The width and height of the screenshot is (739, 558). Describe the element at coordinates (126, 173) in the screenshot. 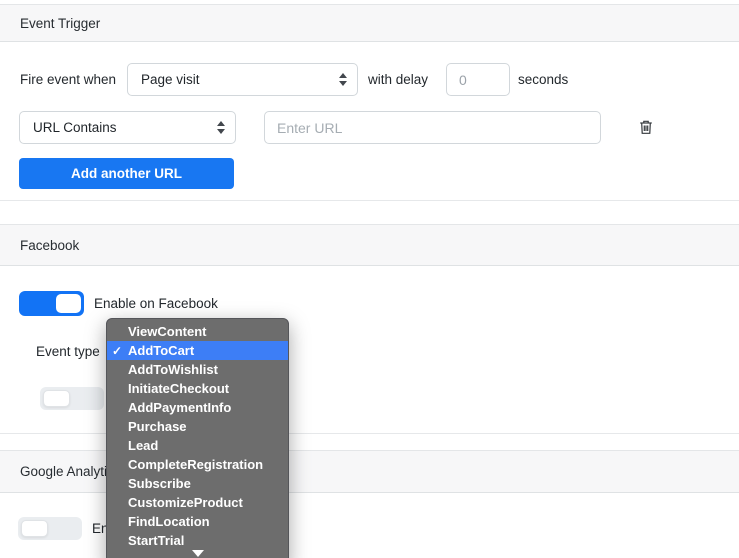

I see `add-another-url-button: Add another URL` at that location.